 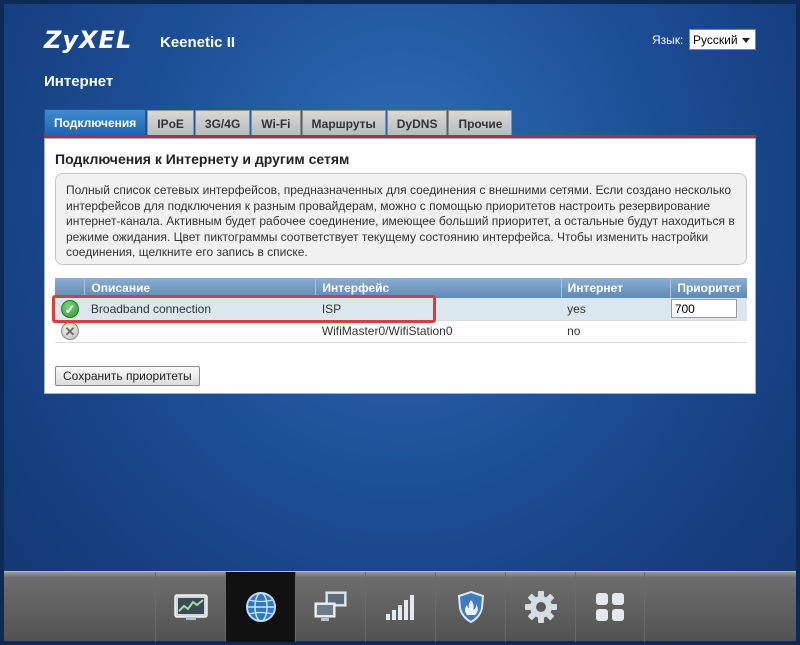 What do you see at coordinates (438, 331) in the screenshot?
I see `row-interface: WifiMaster0/WifiStation0` at bounding box center [438, 331].